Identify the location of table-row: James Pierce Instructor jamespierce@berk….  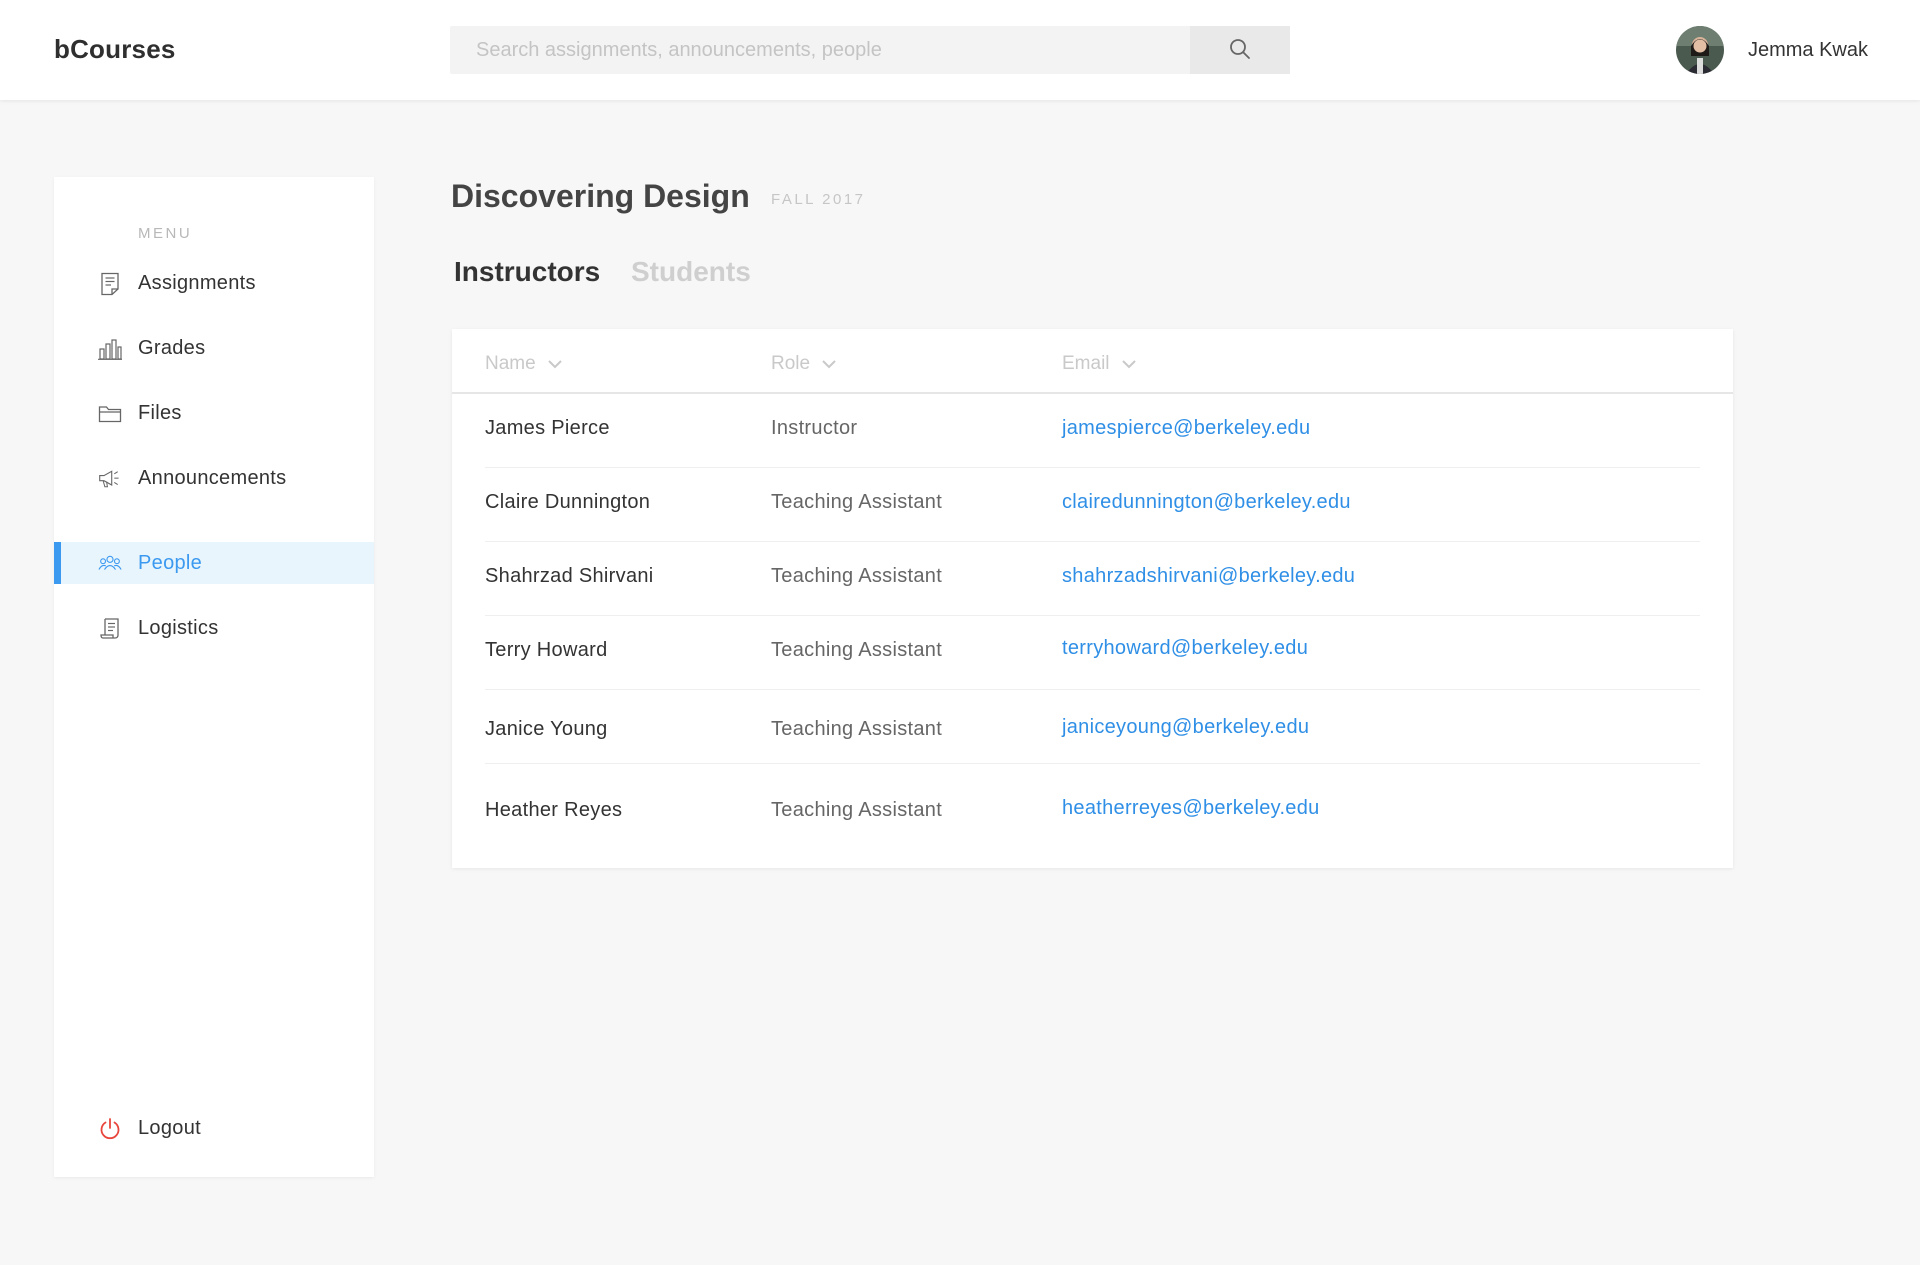
(1092, 431).